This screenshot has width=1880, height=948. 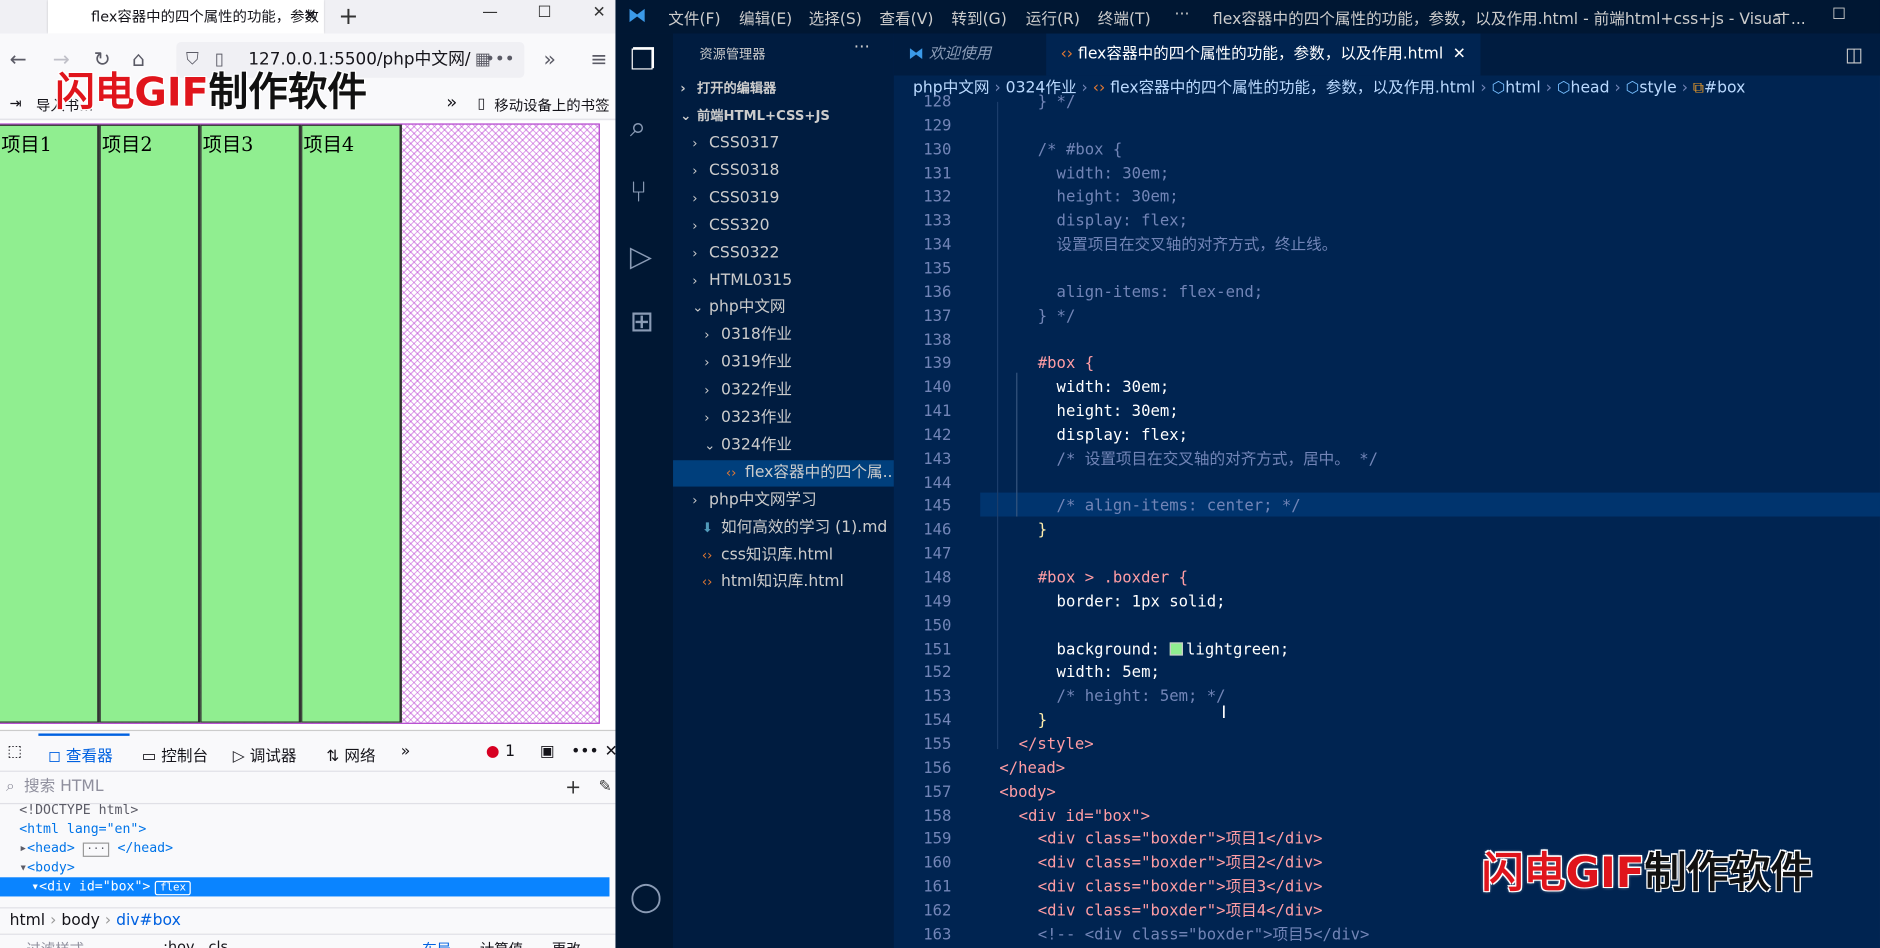 What do you see at coordinates (783, 253) in the screenshot?
I see `tree-item: › CSS0322` at bounding box center [783, 253].